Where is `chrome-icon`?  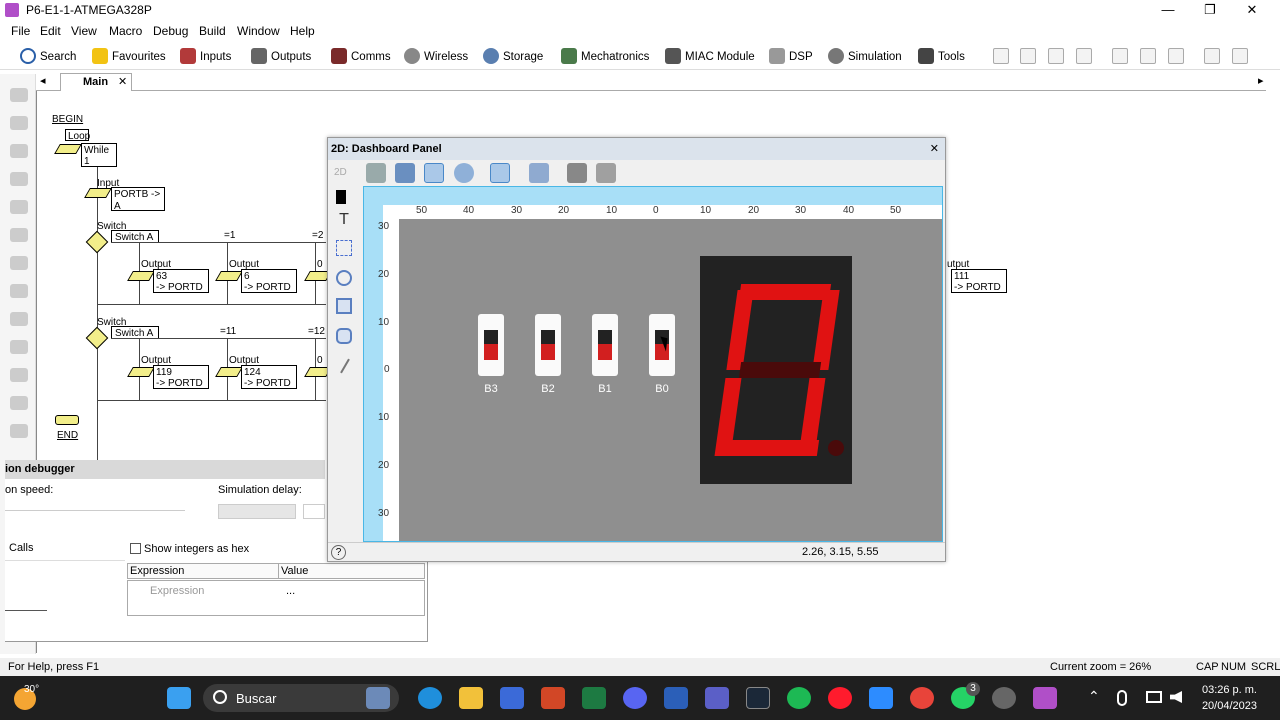
chrome-icon is located at coordinates (922, 698).